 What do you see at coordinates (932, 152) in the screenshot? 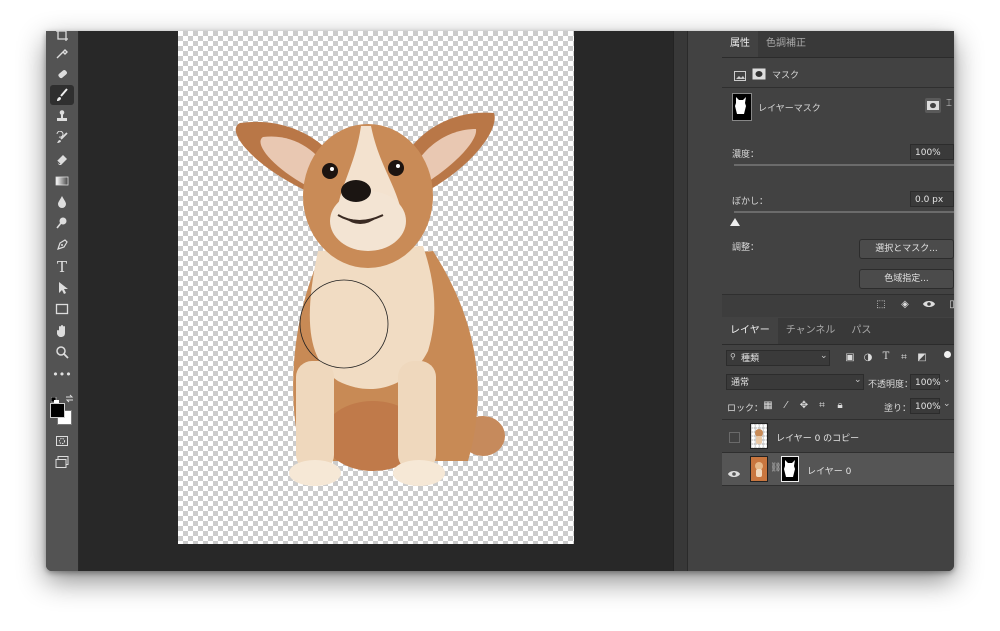
I see `density-field: 100%` at bounding box center [932, 152].